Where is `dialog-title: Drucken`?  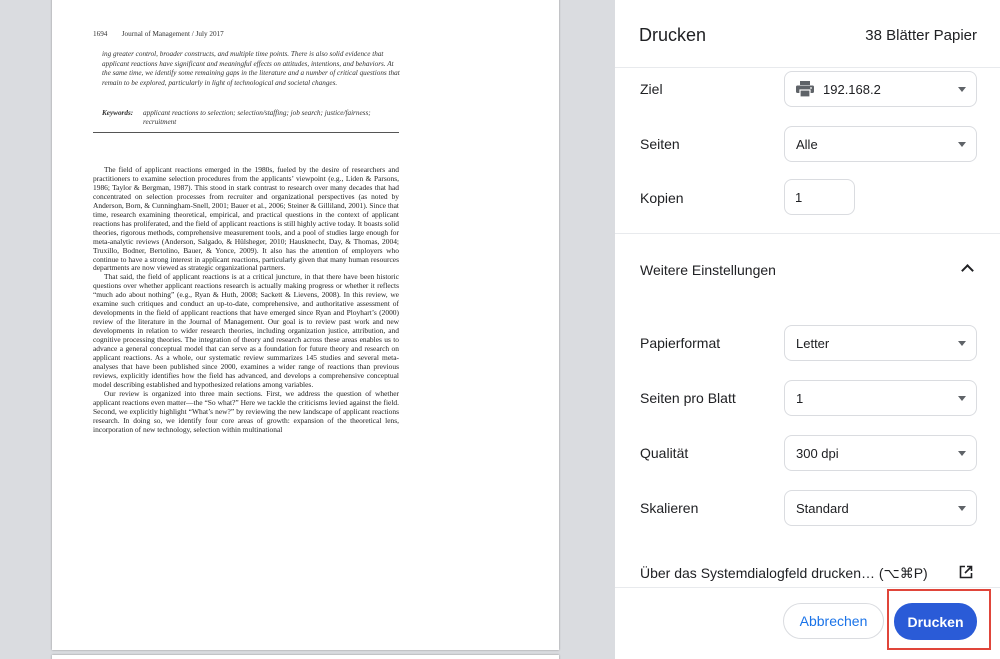 dialog-title: Drucken is located at coordinates (673, 35).